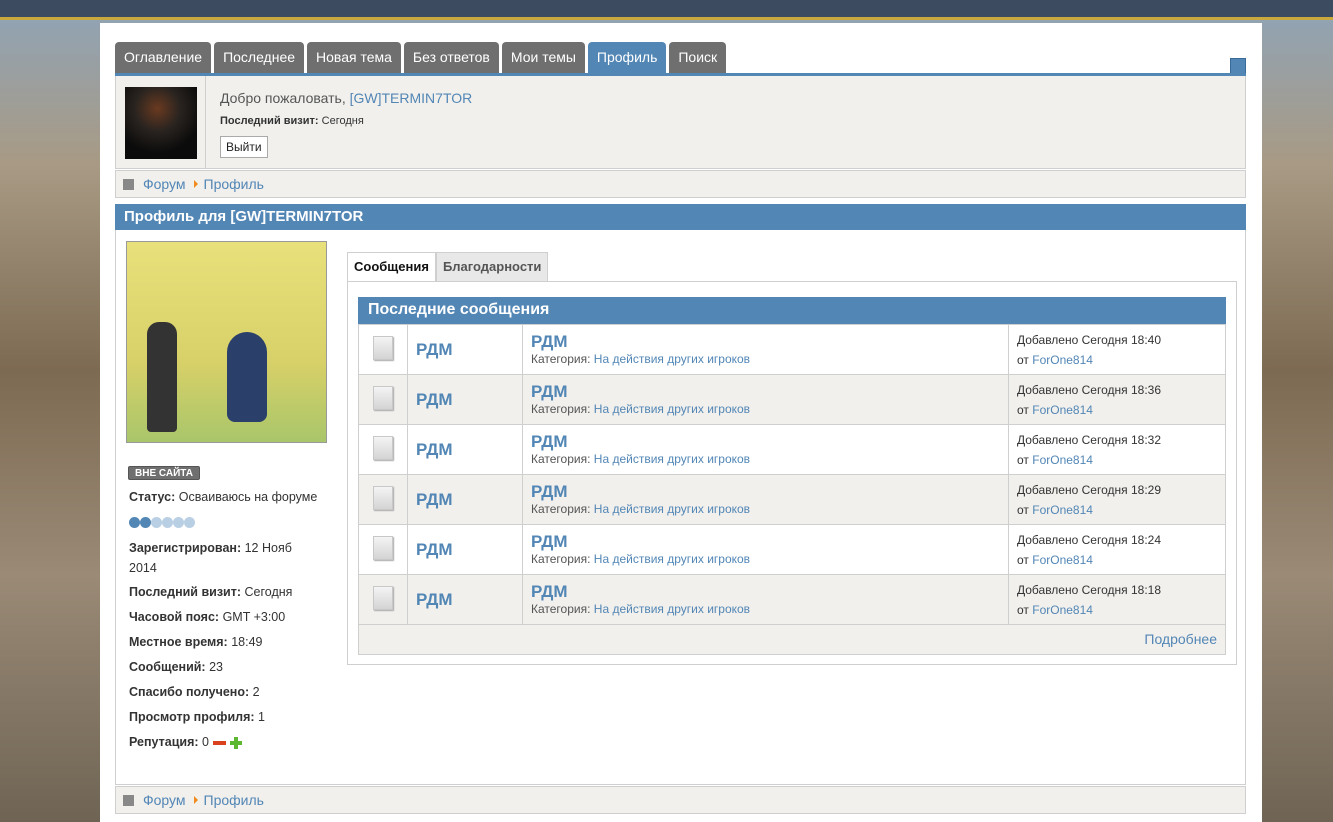 The height and width of the screenshot is (822, 1333). What do you see at coordinates (1121, 439) in the screenshot?
I see `post-date: Сегодня 18:32` at bounding box center [1121, 439].